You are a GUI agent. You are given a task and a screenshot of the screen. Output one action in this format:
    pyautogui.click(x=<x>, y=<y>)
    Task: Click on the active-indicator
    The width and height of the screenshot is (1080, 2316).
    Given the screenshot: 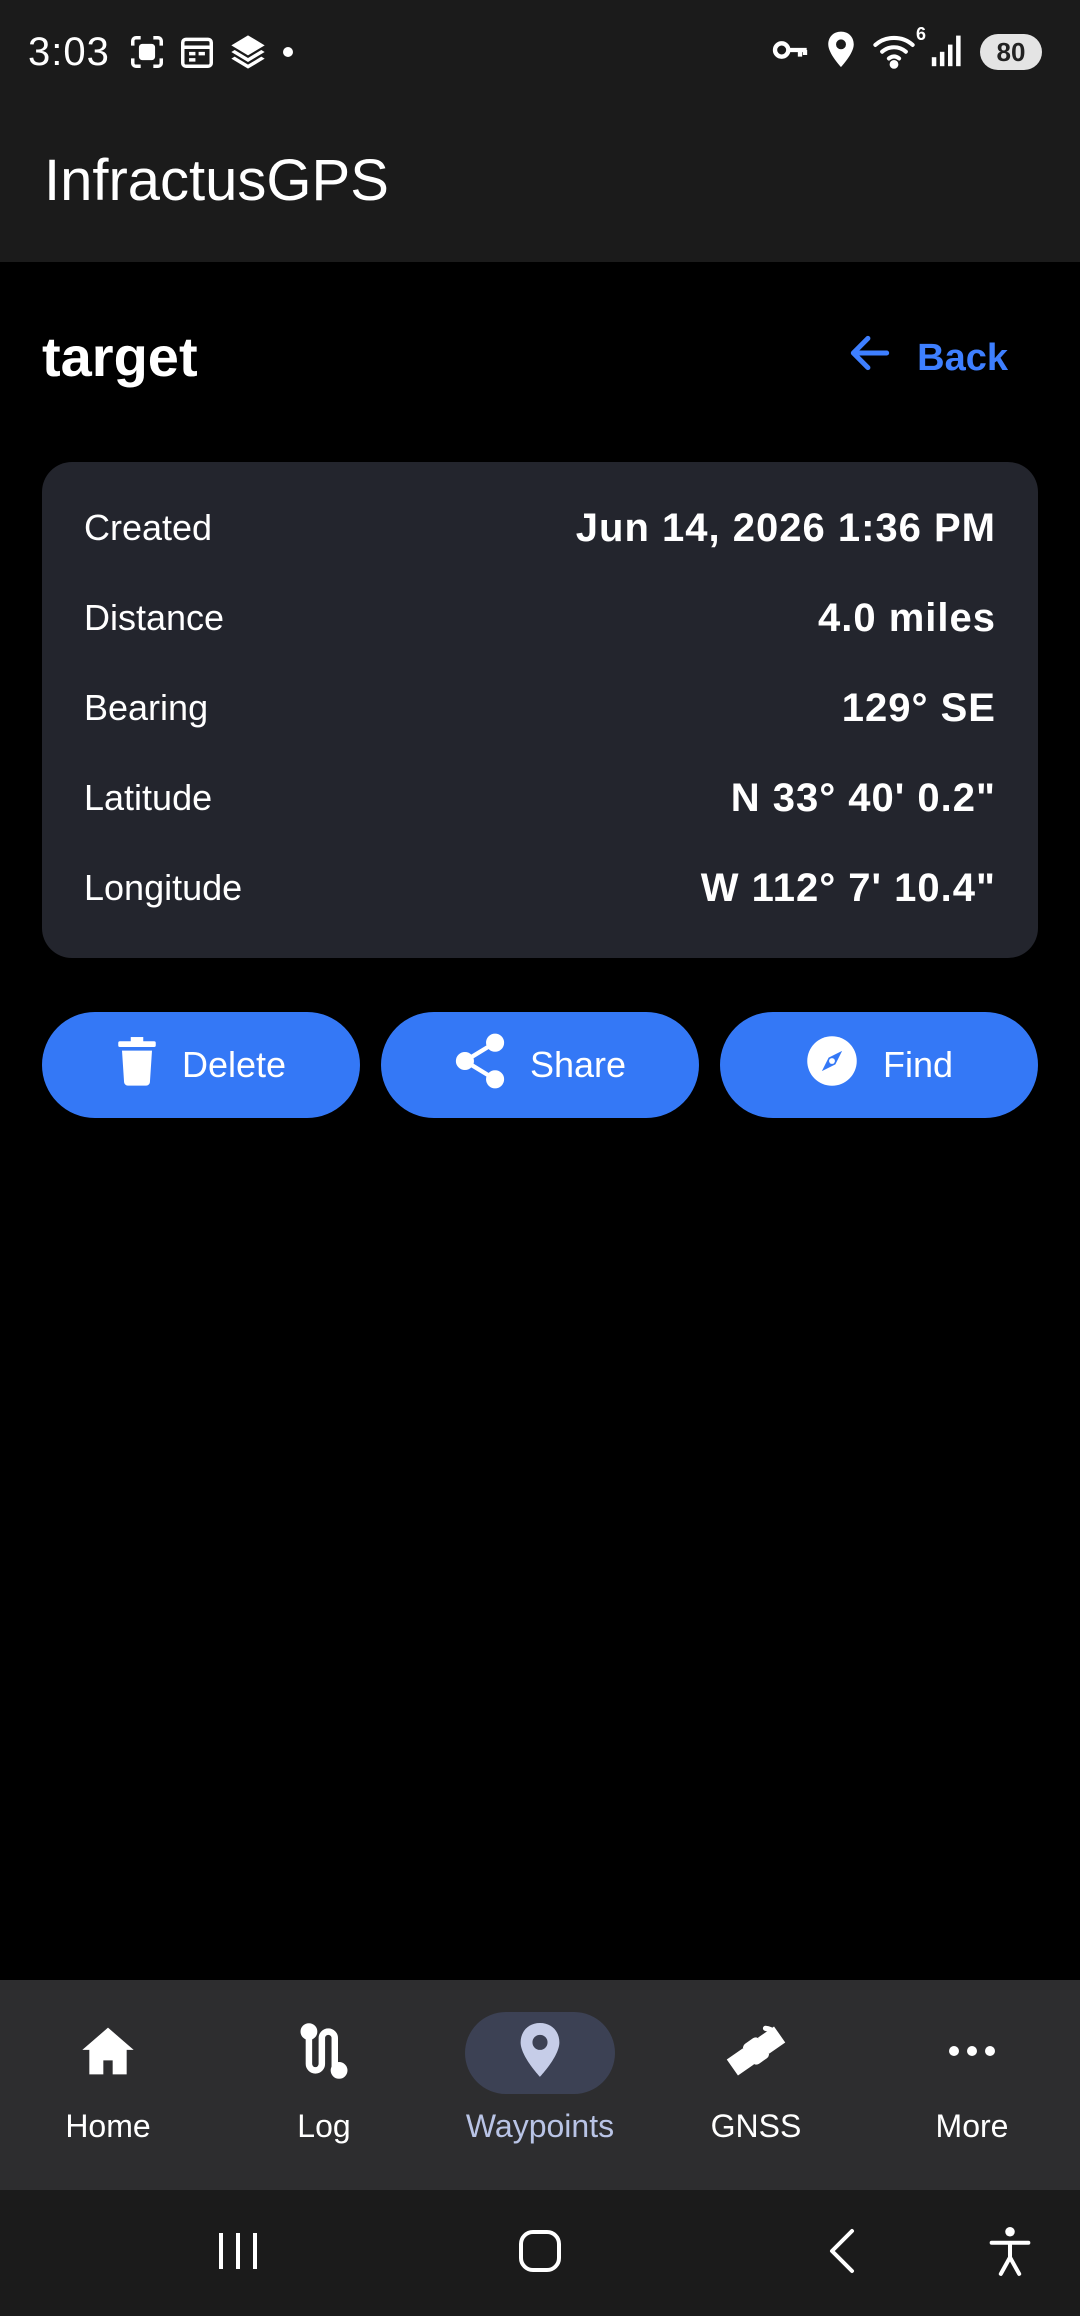 What is the action you would take?
    pyautogui.click(x=540, y=2053)
    